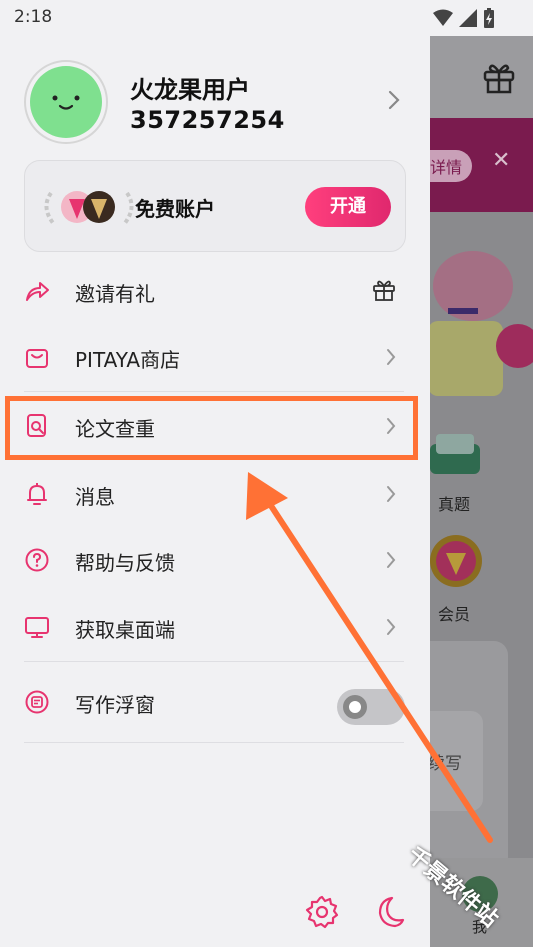  What do you see at coordinates (33, 17) in the screenshot?
I see `status-time: 2:18` at bounding box center [33, 17].